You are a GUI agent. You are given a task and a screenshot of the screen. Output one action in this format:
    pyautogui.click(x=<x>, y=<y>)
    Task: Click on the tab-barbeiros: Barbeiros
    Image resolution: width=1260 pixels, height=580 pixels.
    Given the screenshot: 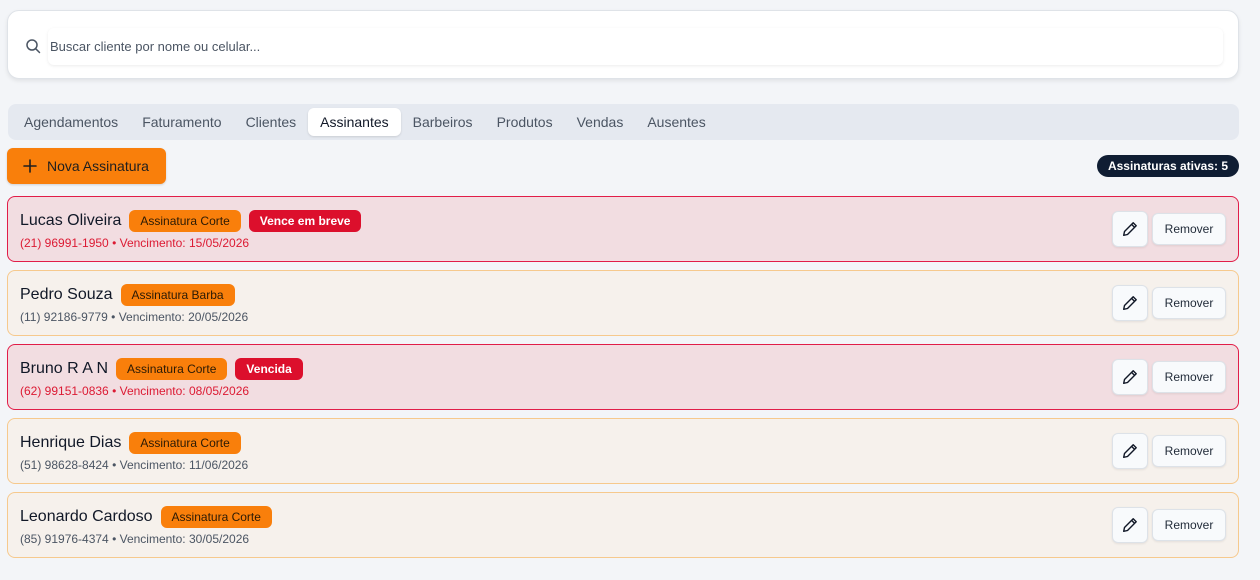 What is the action you would take?
    pyautogui.click(x=443, y=122)
    